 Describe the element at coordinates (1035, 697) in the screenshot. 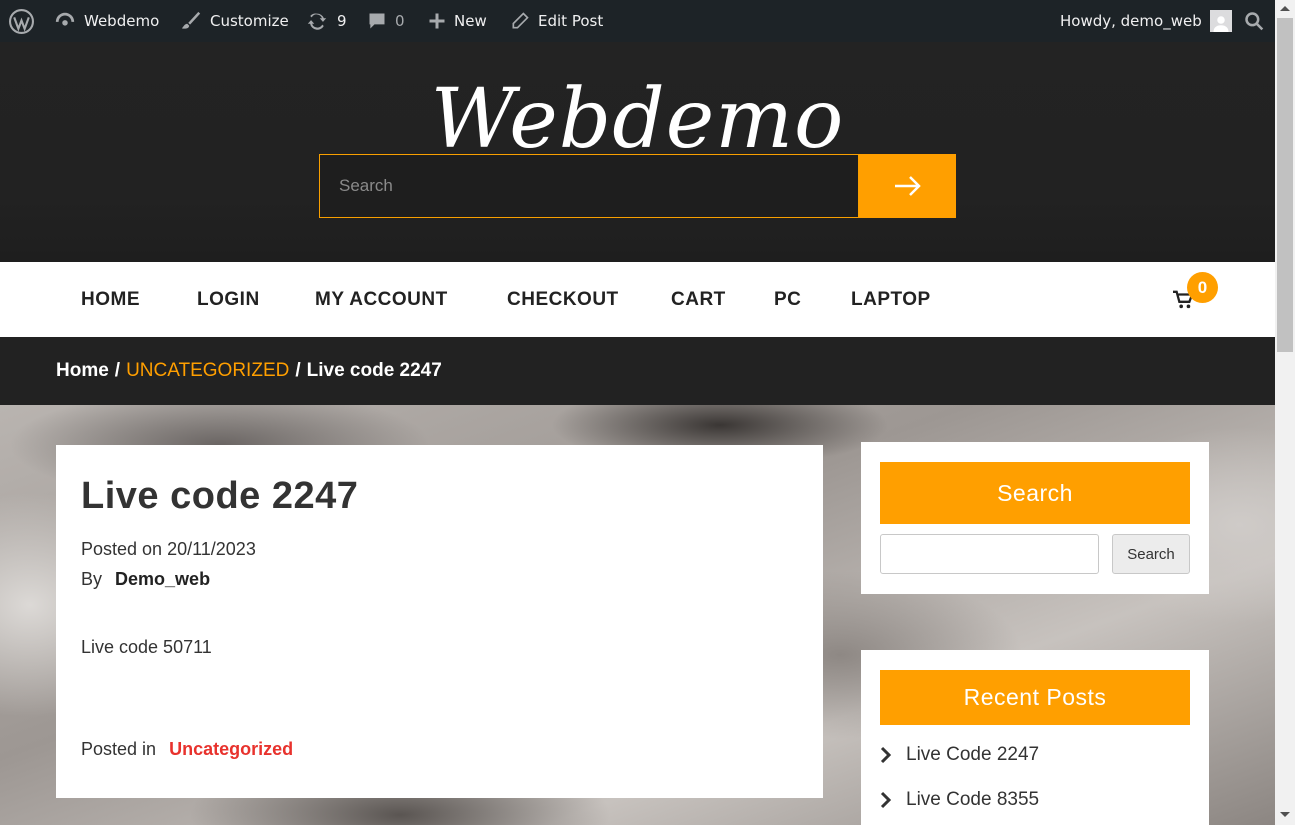

I see `sidebar-recent-title: Recent Posts` at that location.